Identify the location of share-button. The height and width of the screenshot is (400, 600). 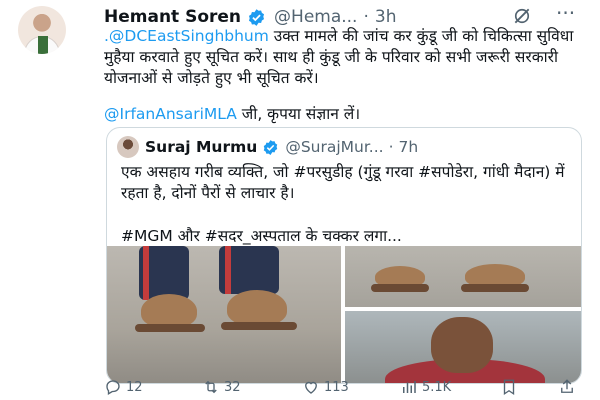
(567, 387).